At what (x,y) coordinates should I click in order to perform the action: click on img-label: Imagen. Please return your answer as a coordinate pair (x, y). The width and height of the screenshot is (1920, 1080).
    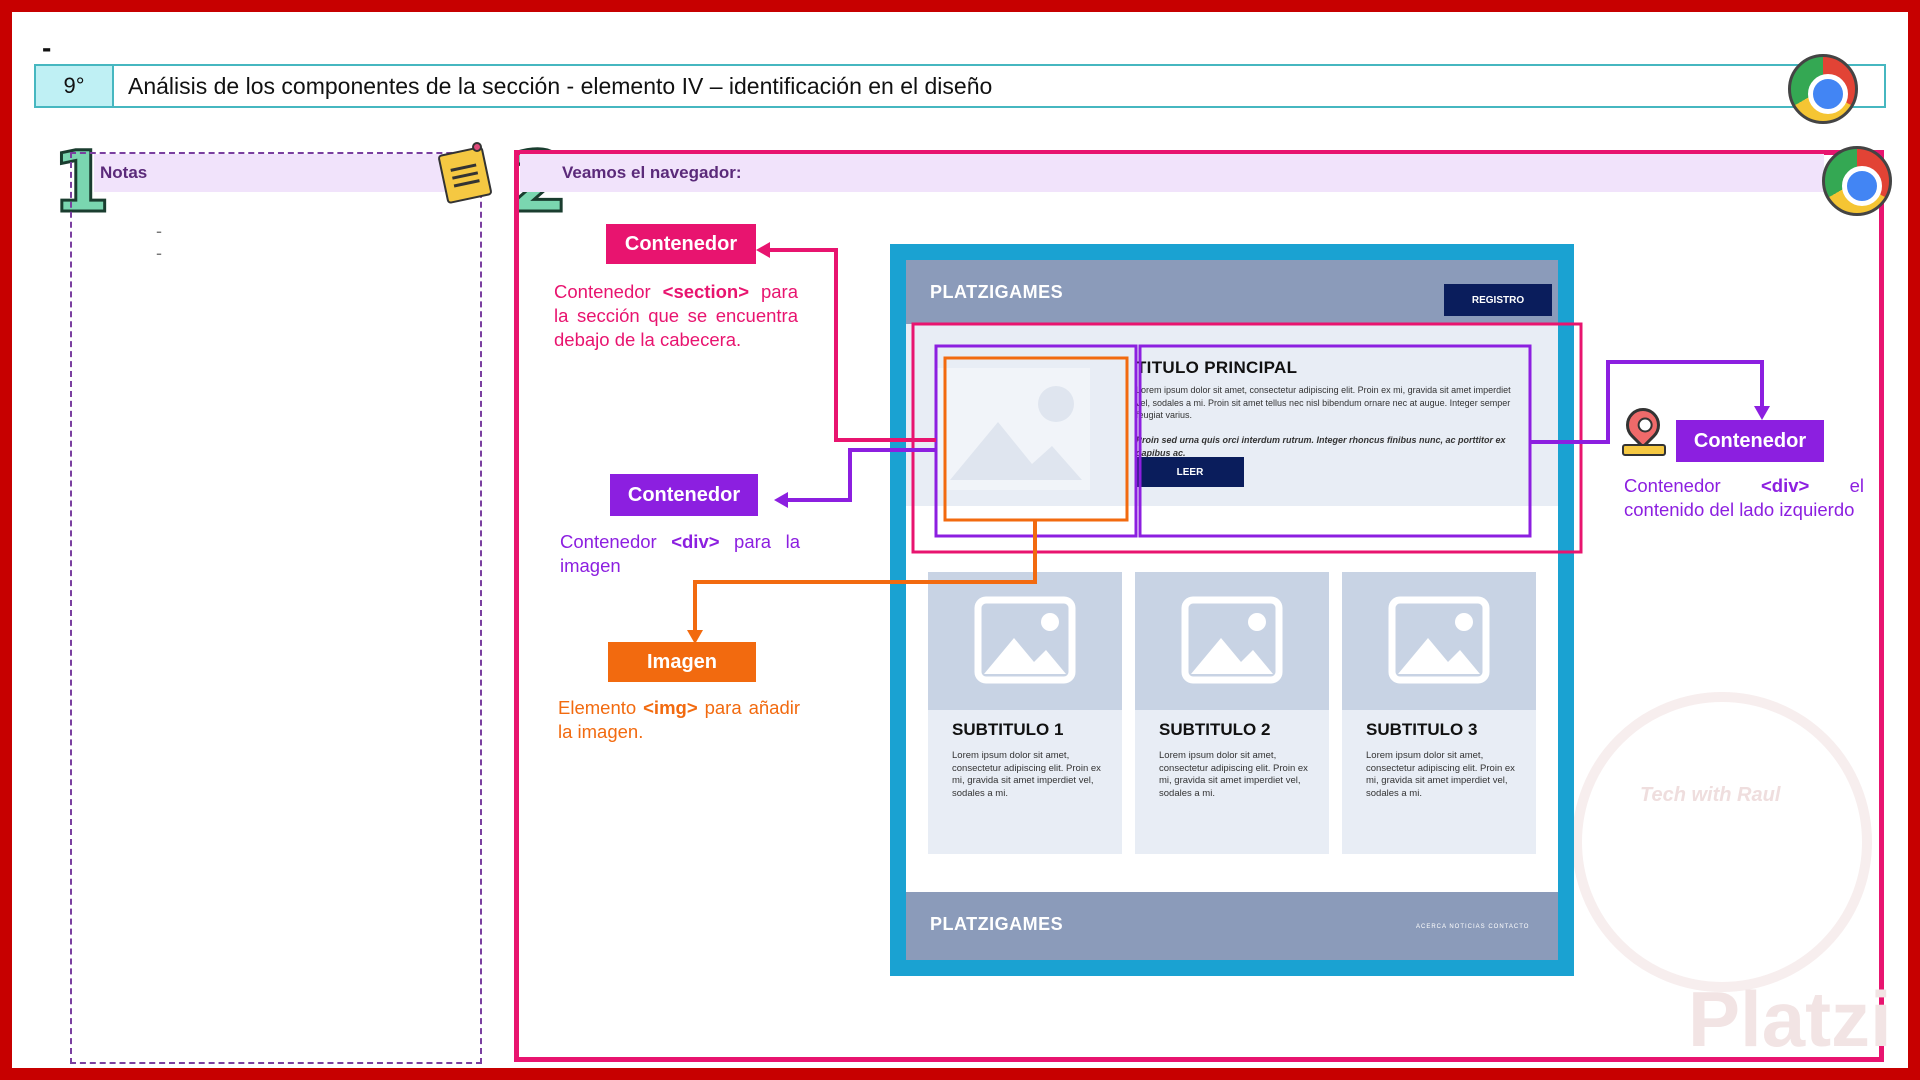
    Looking at the image, I should click on (682, 662).